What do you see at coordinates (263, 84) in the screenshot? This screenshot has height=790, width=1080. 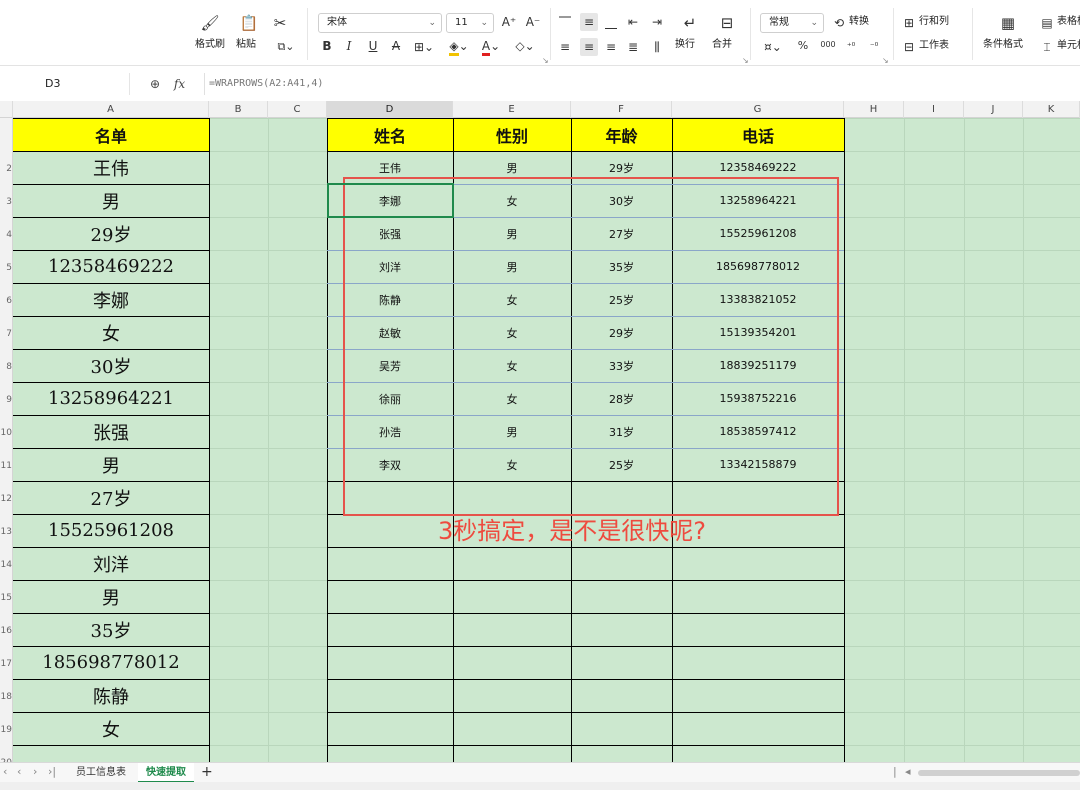 I see `formula-input: =WRAPROWS(A2:A41,4)` at bounding box center [263, 84].